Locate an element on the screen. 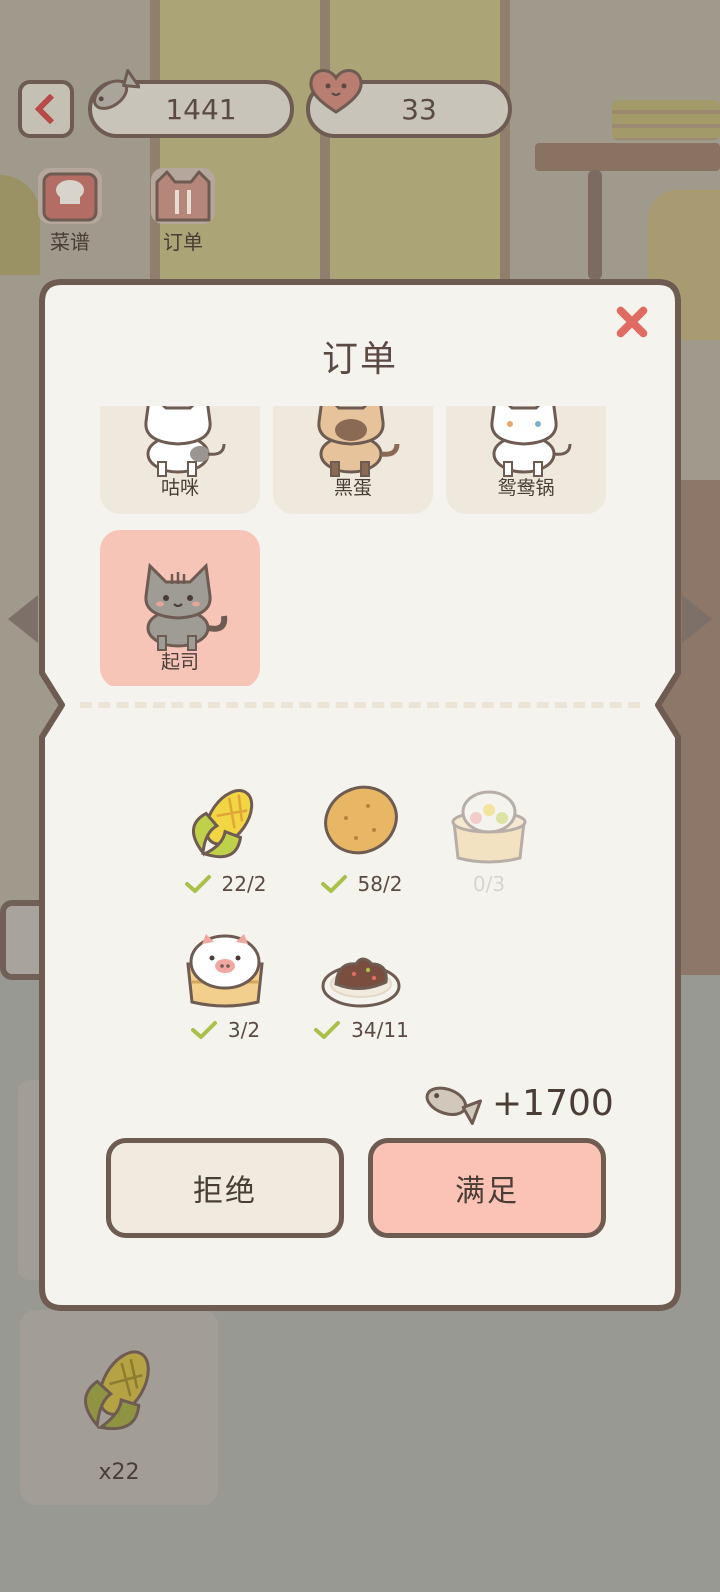 The width and height of the screenshot is (720, 1592). meat-dish-icon is located at coordinates (361, 982).